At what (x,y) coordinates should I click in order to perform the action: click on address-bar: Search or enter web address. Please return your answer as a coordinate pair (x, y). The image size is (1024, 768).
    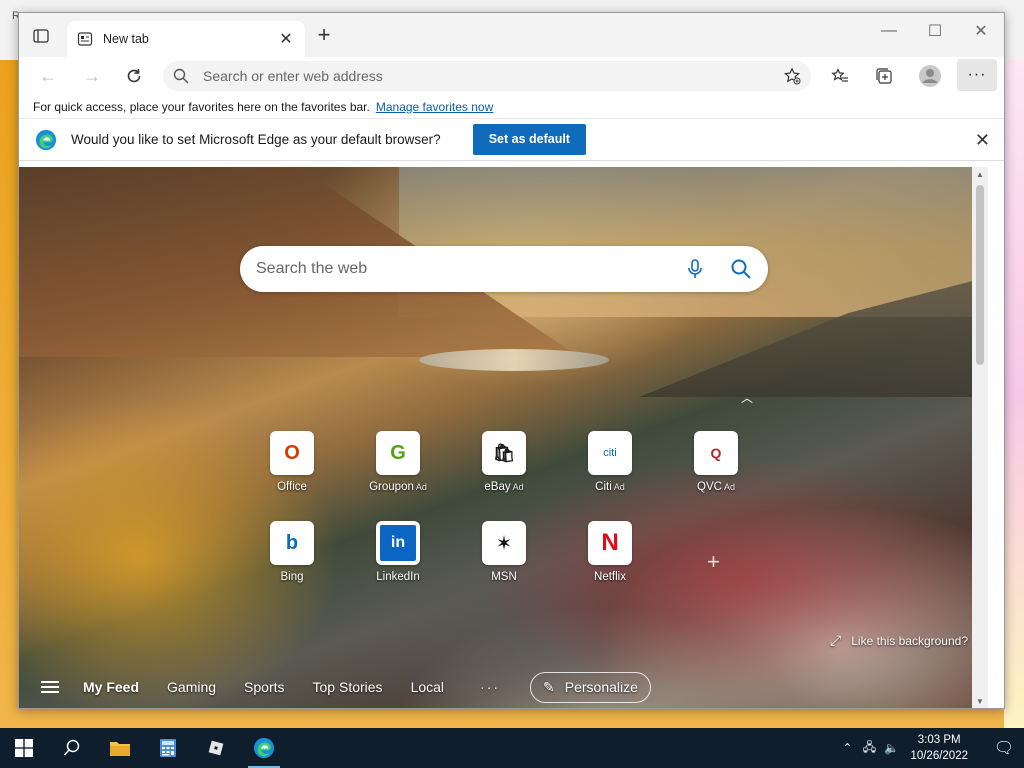
    Looking at the image, I should click on (487, 76).